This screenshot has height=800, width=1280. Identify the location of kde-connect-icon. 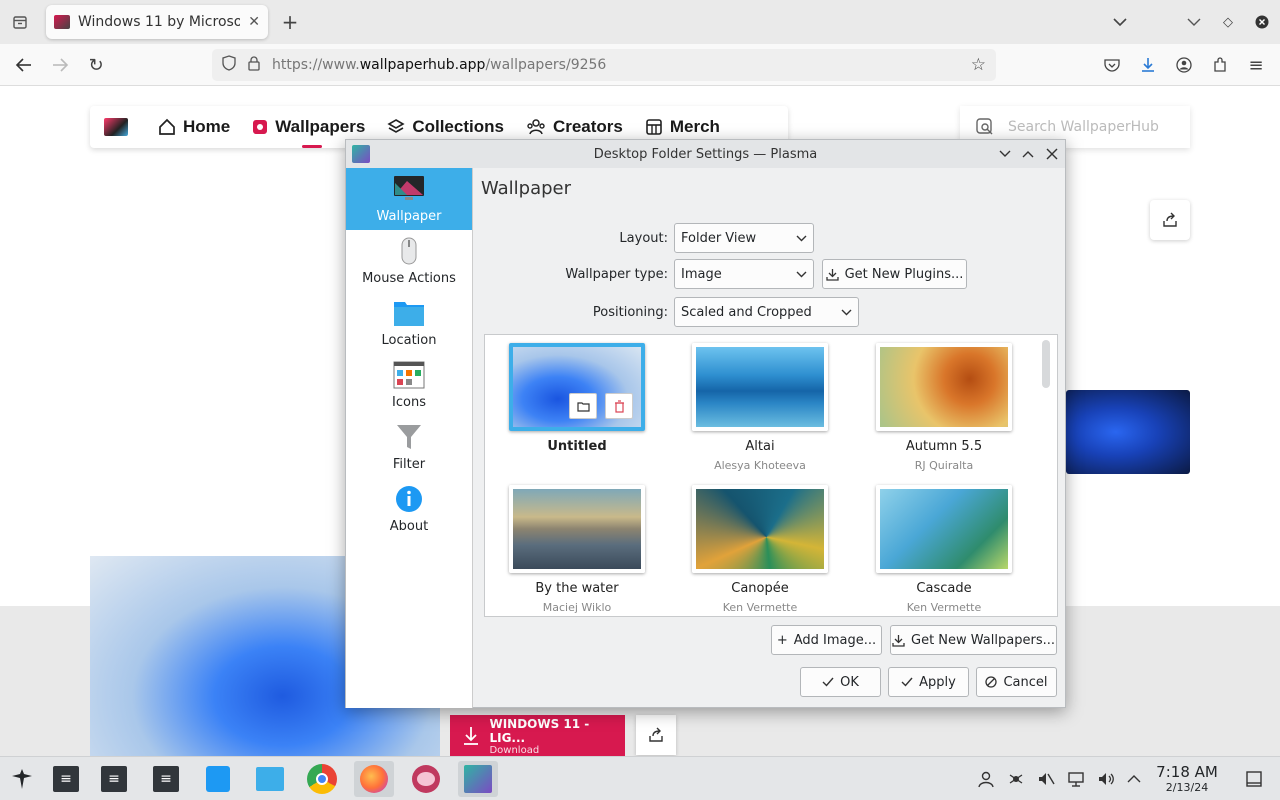
(1016, 779).